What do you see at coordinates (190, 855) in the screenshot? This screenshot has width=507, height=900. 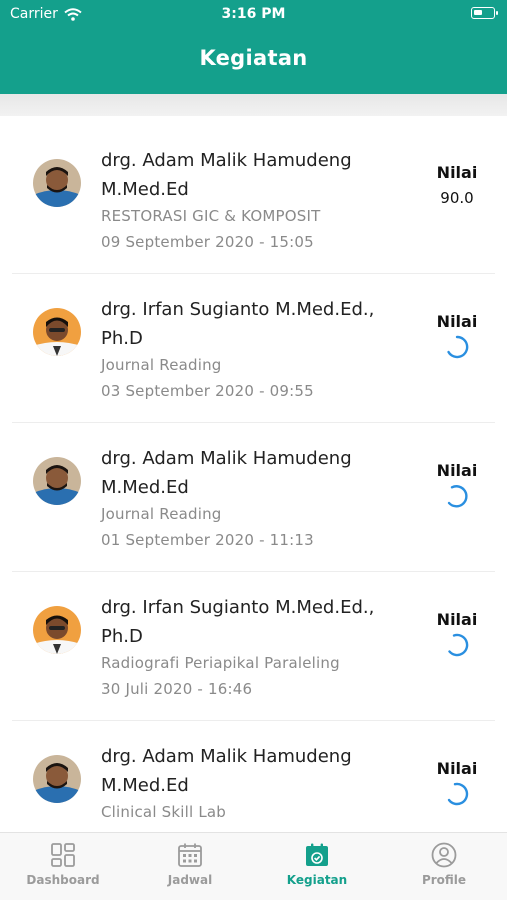 I see `calendar-icon` at bounding box center [190, 855].